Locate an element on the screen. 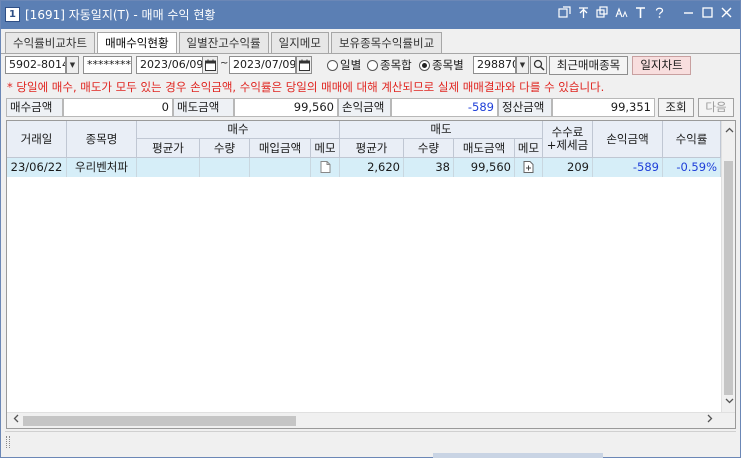  radio-per-stock-circle is located at coordinates (424, 65).